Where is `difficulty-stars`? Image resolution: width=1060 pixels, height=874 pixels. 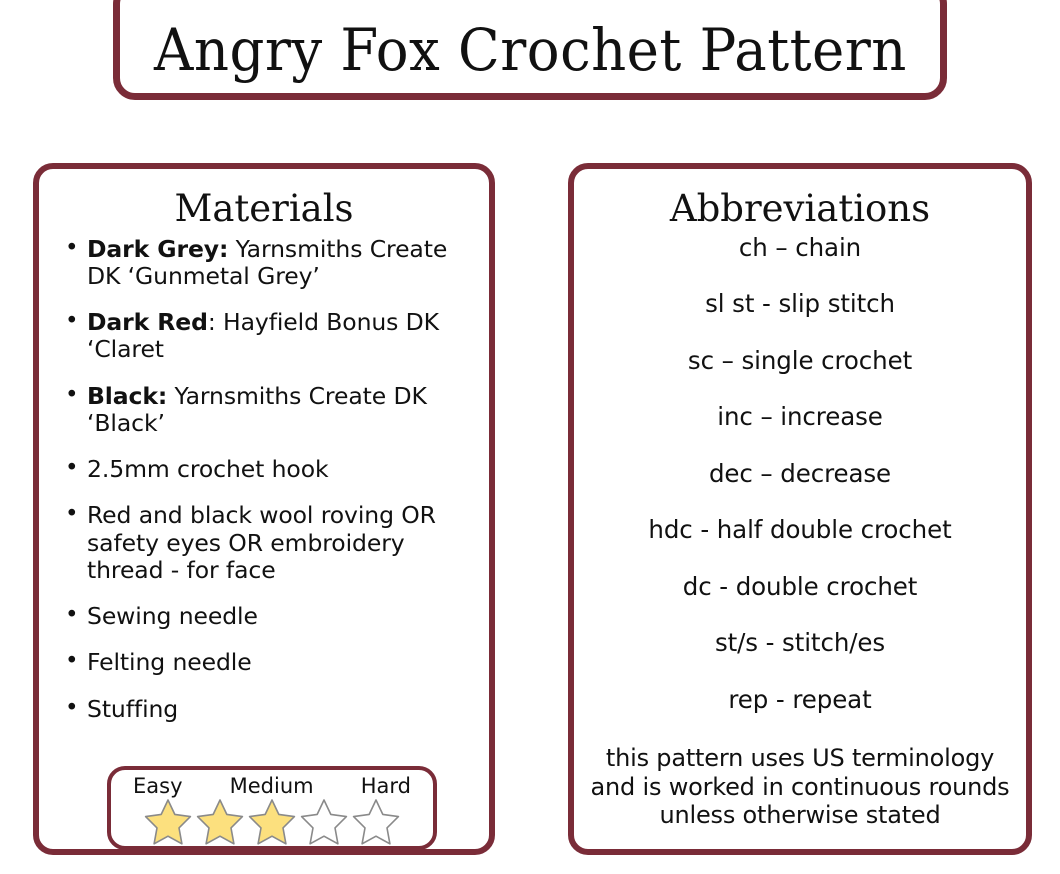
difficulty-stars is located at coordinates (272, 823).